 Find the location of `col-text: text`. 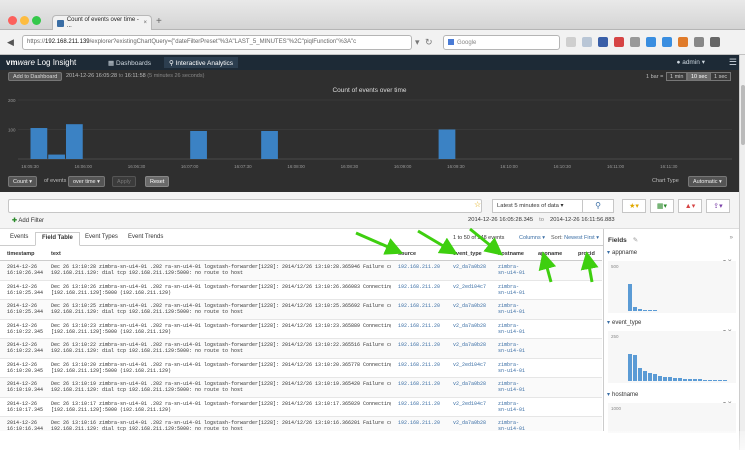

col-text: text is located at coordinates (56, 254).